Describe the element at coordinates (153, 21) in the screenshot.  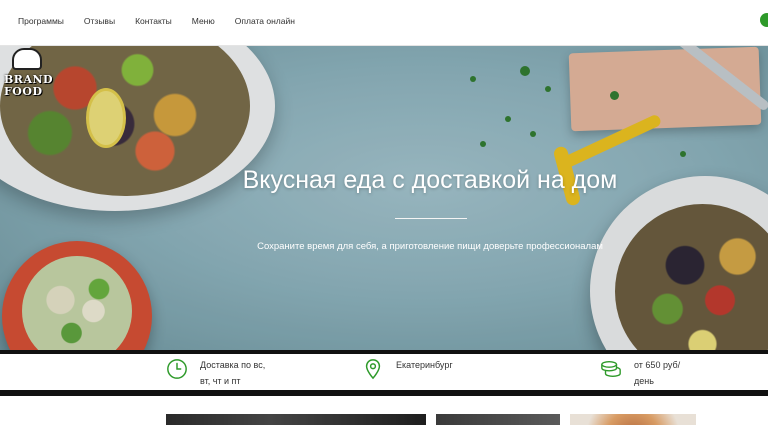
I see `nav-link-contacts: Контакты` at that location.